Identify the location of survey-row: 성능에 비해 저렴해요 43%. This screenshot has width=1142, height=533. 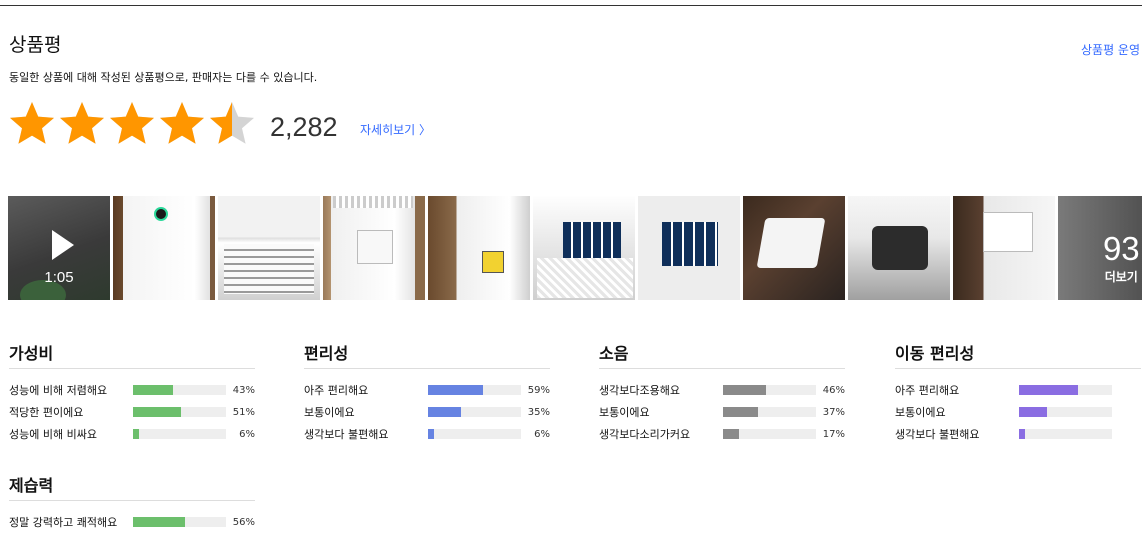
(132, 390).